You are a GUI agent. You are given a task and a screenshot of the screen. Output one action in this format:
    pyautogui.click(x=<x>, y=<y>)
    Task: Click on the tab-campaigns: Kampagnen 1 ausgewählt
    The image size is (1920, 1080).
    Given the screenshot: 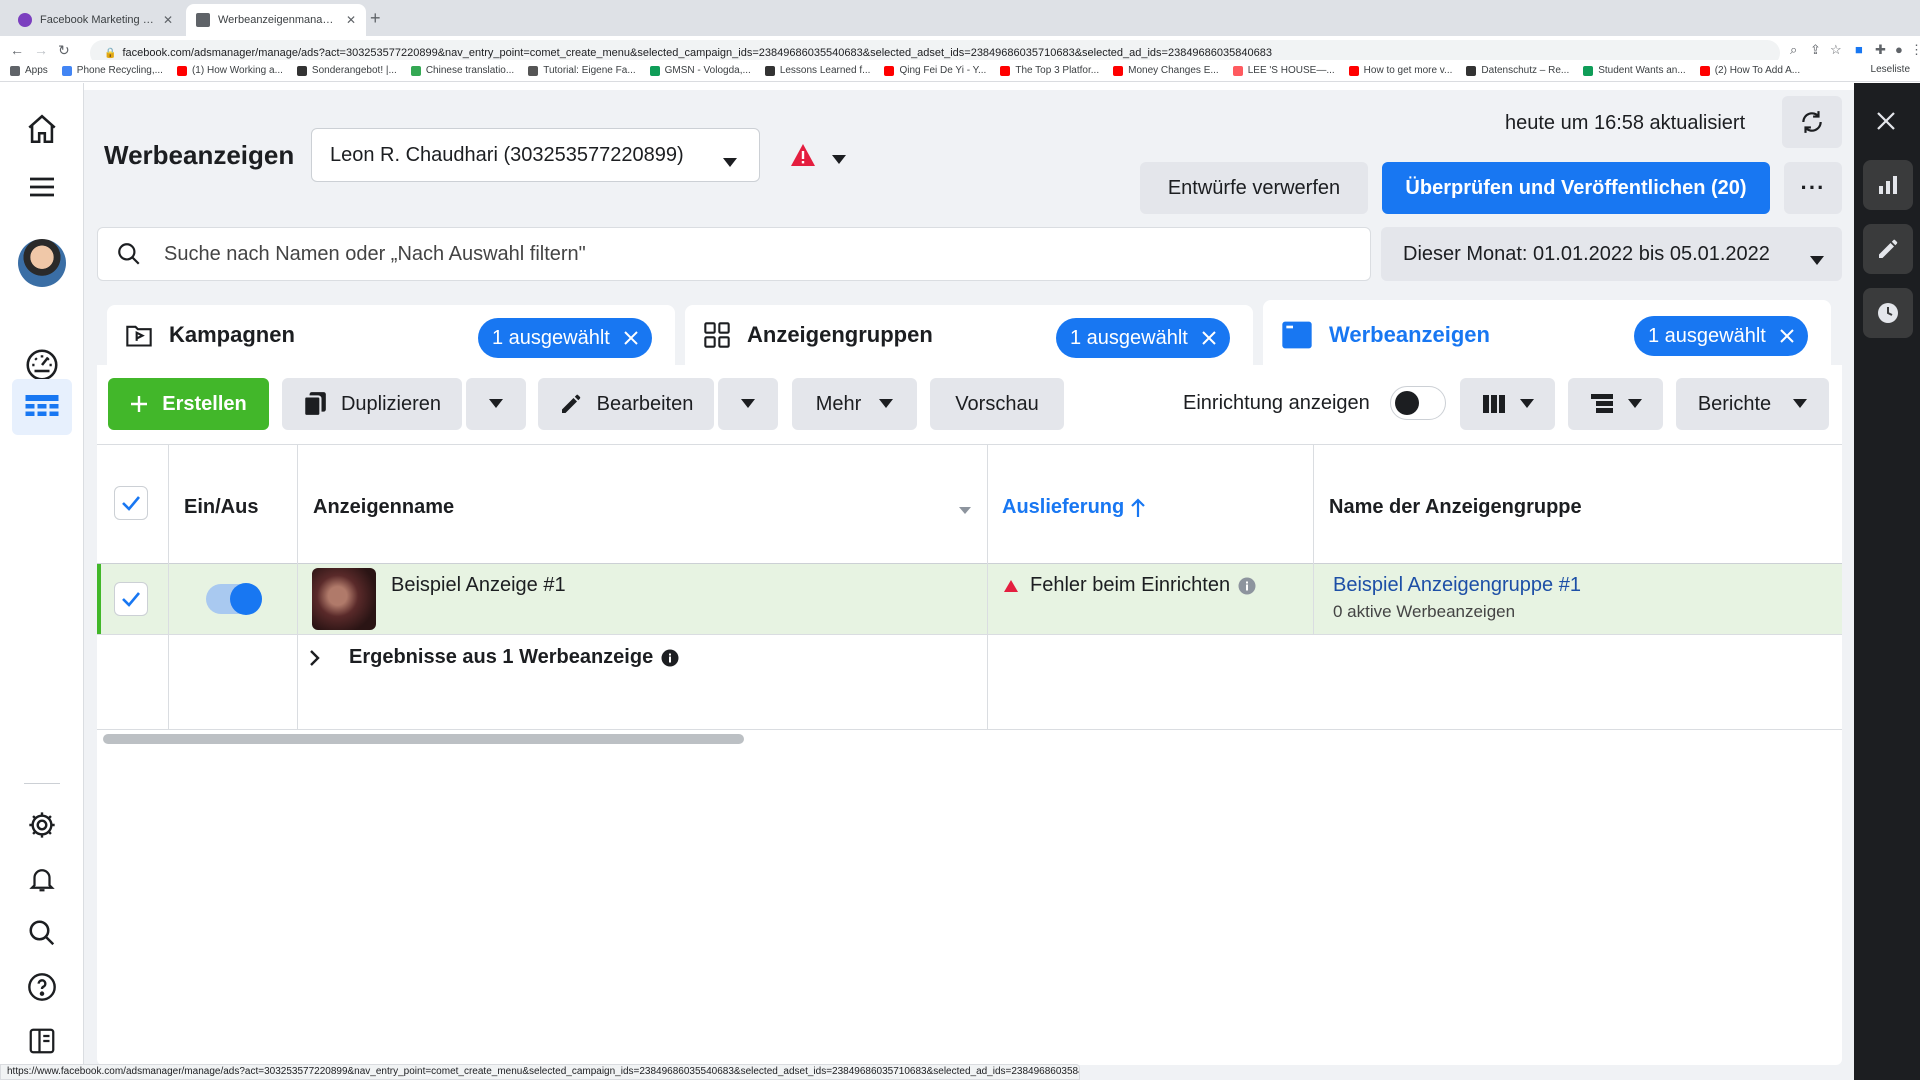 What is the action you would take?
    pyautogui.click(x=391, y=335)
    